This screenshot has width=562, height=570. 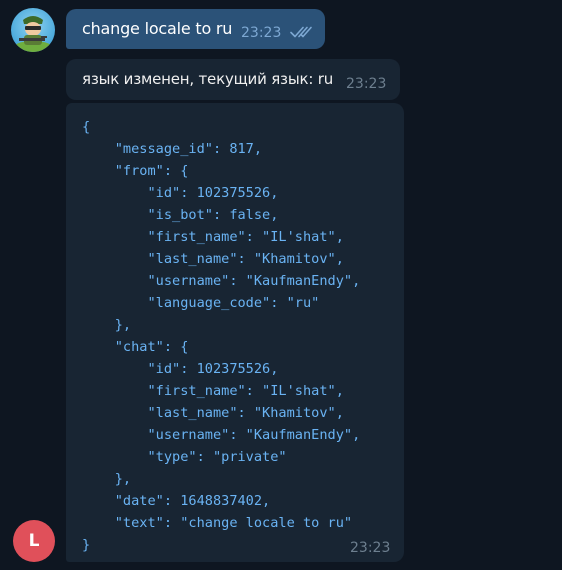 What do you see at coordinates (135, 171) in the screenshot?
I see `code-line: "from": {` at bounding box center [135, 171].